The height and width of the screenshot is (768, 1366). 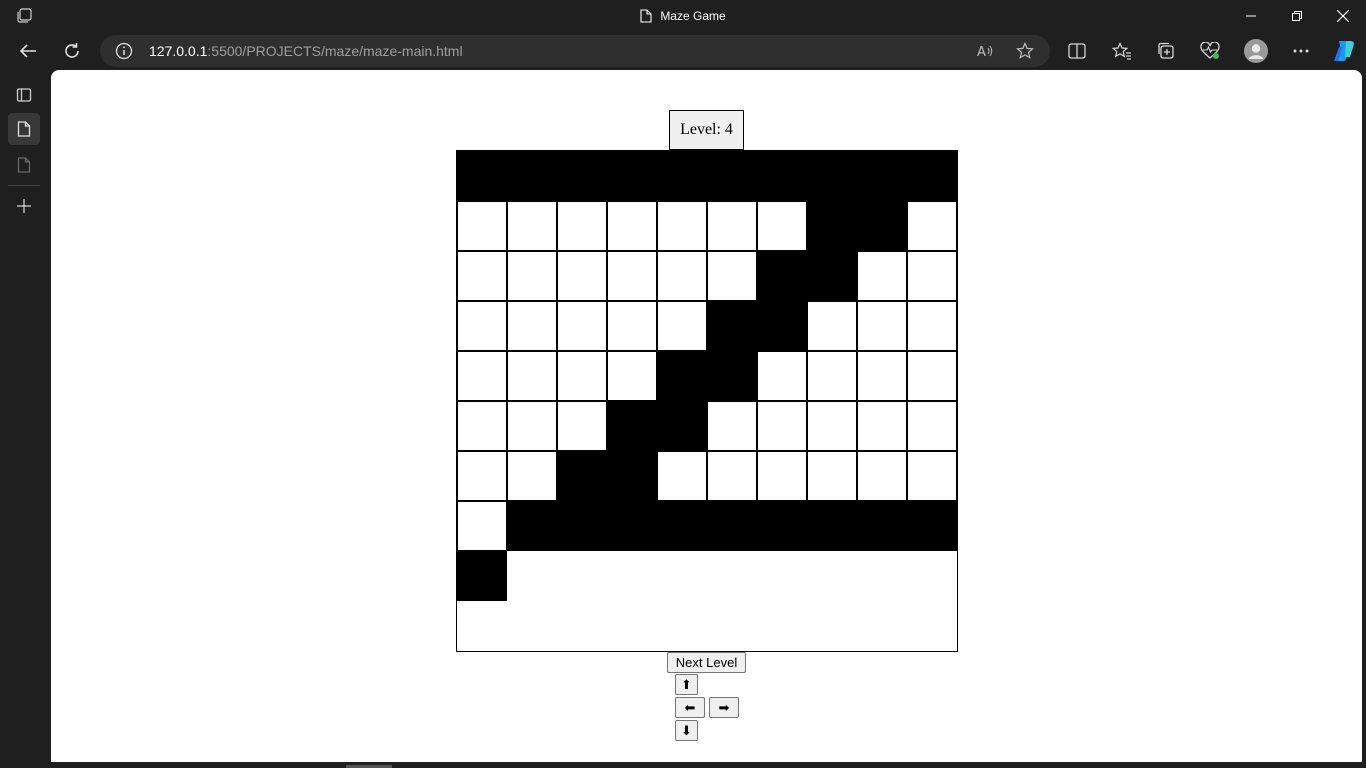 What do you see at coordinates (690, 707) in the screenshot?
I see `move-left-button: ⬅` at bounding box center [690, 707].